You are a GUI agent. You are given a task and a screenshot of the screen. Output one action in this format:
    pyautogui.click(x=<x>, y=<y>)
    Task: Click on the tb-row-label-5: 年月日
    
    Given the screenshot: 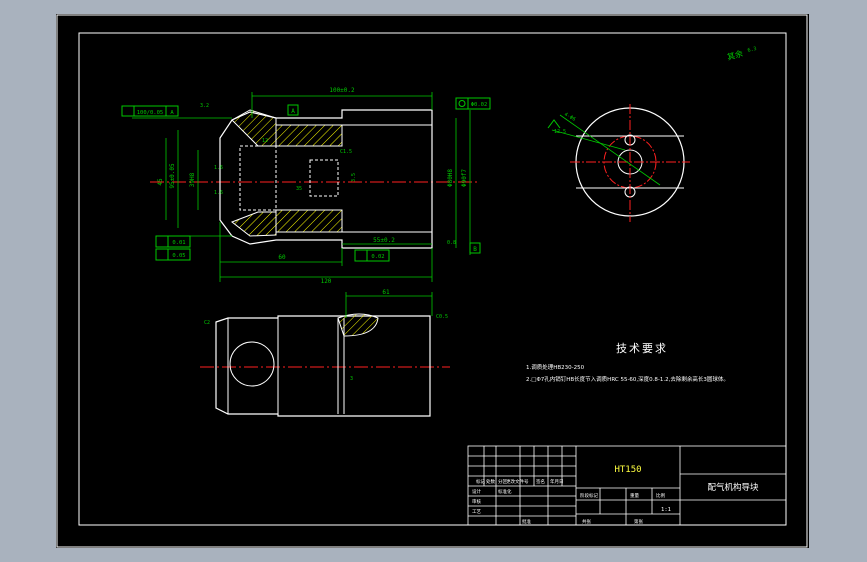 What is the action you would take?
    pyautogui.click(x=557, y=481)
    